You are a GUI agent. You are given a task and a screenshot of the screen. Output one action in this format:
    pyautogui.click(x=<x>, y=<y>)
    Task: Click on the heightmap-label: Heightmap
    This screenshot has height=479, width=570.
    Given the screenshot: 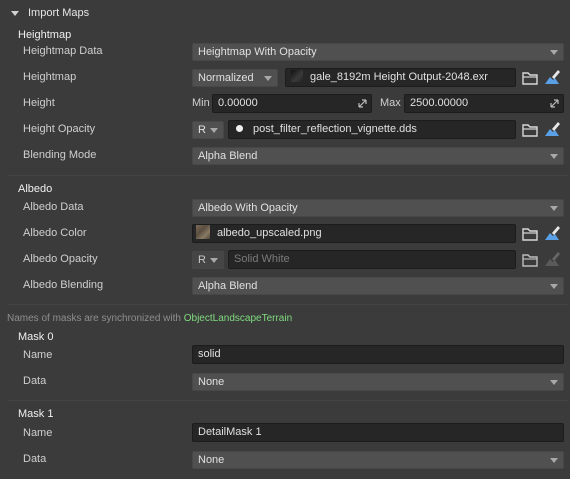 What is the action you would take?
    pyautogui.click(x=50, y=77)
    